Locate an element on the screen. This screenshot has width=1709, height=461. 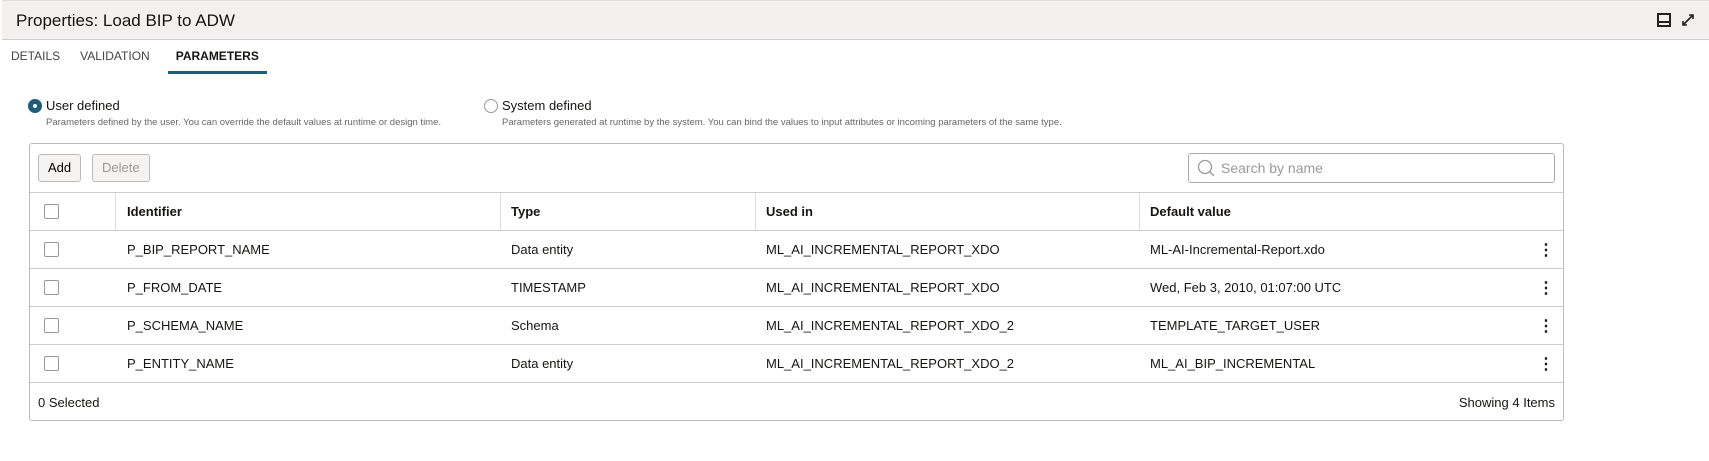
table-cell: TIMESTAMP is located at coordinates (548, 287).